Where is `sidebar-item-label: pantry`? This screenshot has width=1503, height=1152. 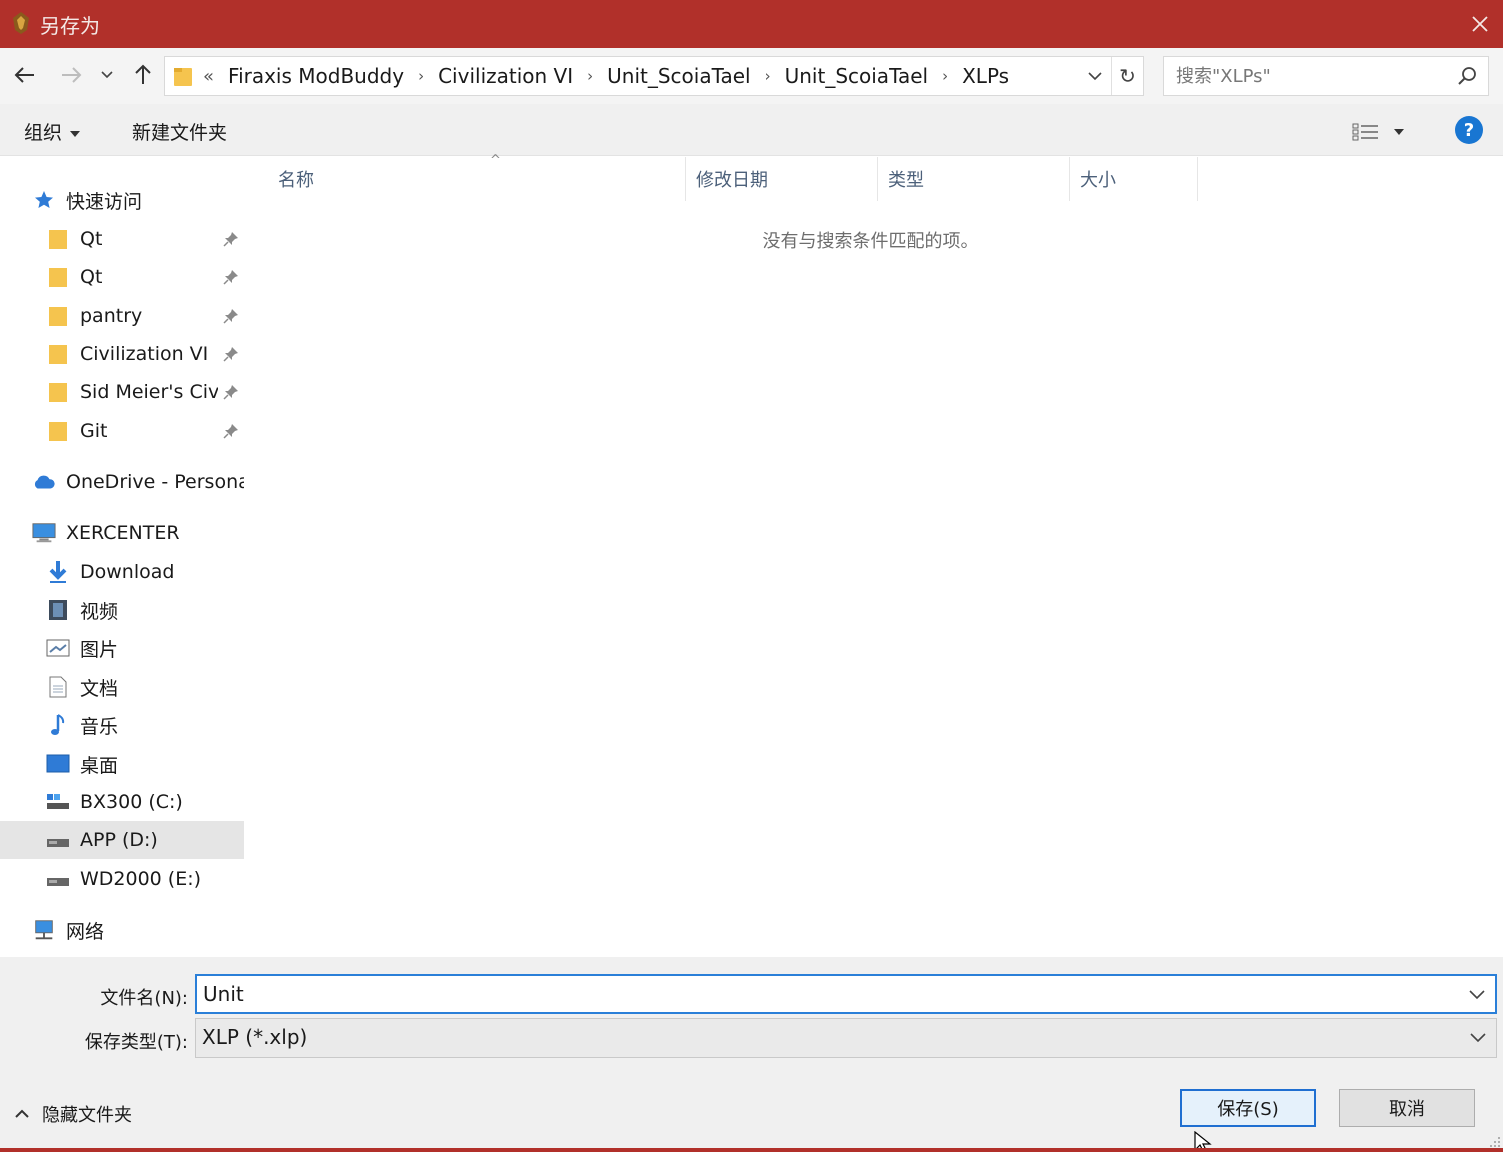 sidebar-item-label: pantry is located at coordinates (111, 316).